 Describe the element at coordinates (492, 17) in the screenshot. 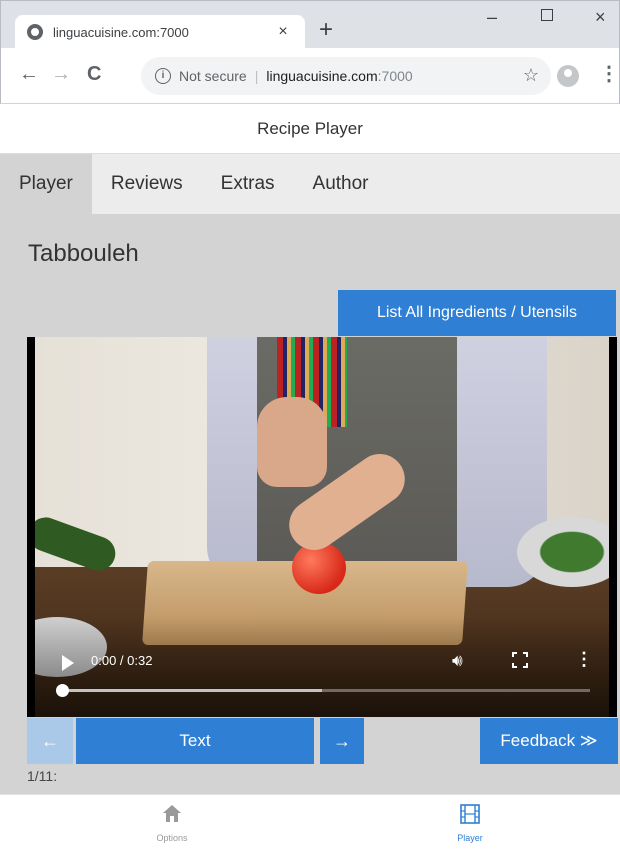

I see `minimize-window-button: –` at that location.